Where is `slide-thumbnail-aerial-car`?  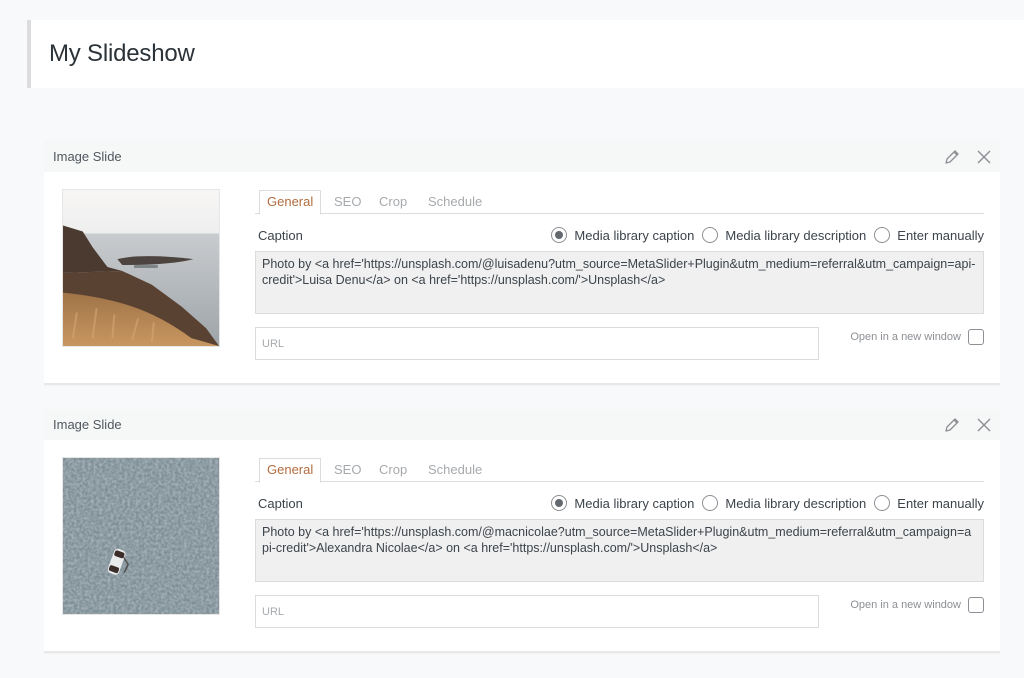
slide-thumbnail-aerial-car is located at coordinates (141, 536).